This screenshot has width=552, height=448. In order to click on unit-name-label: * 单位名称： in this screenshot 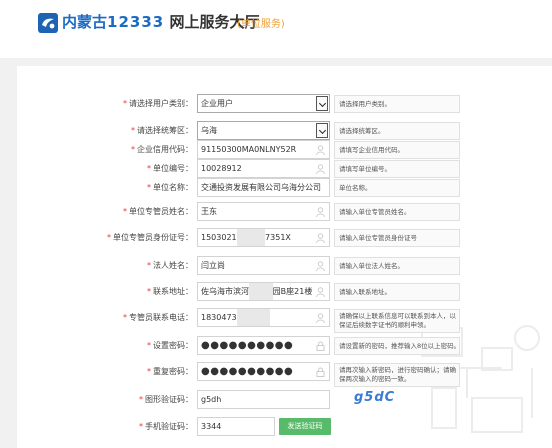, I will do `click(170, 187)`.